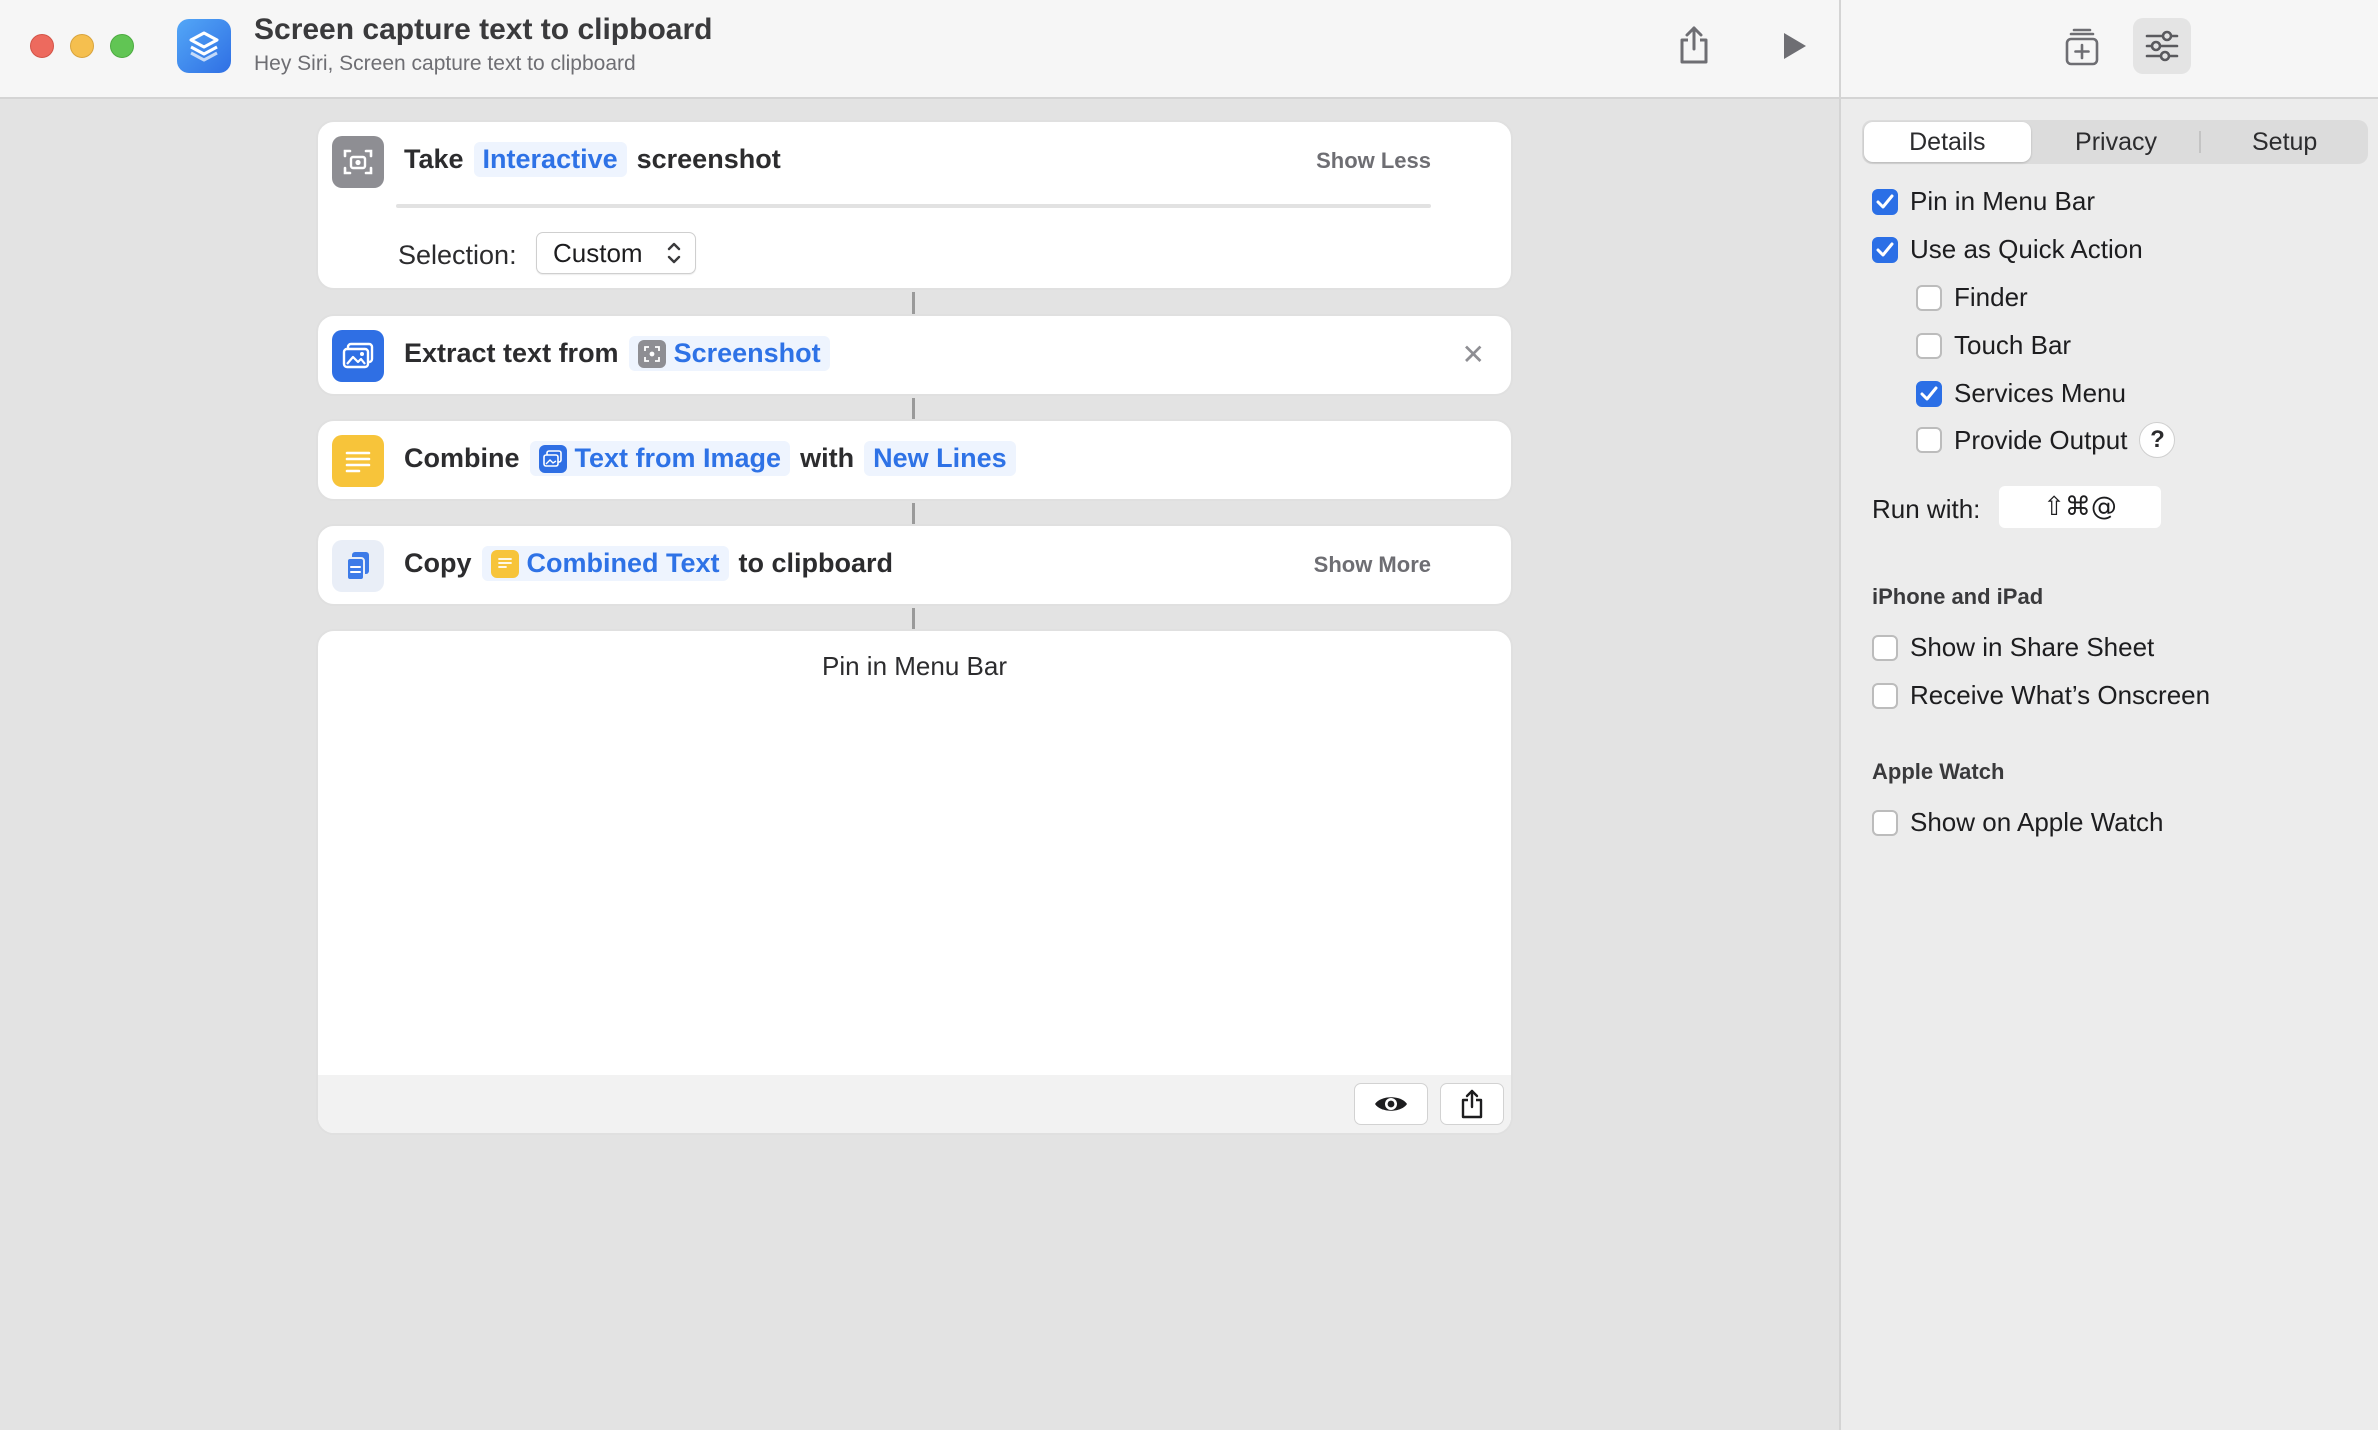 This screenshot has height=1430, width=2378. What do you see at coordinates (1885, 695) in the screenshot?
I see `receive-onscreen-checkbox` at bounding box center [1885, 695].